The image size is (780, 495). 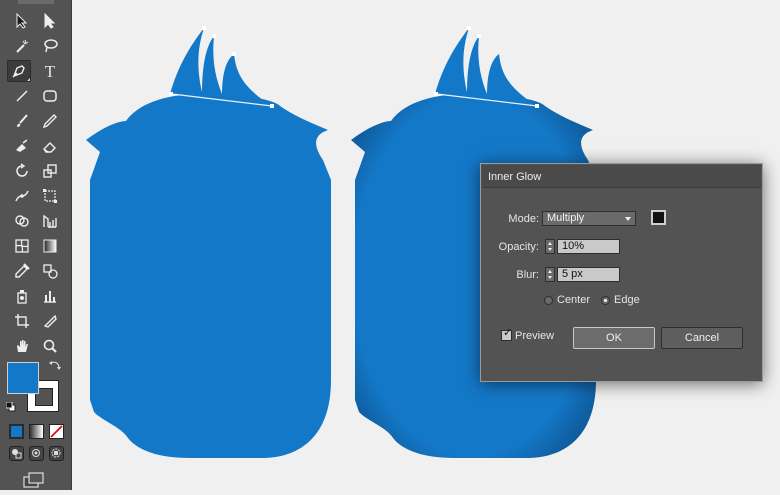 What do you see at coordinates (534, 336) in the screenshot?
I see `preview-label: Preview` at bounding box center [534, 336].